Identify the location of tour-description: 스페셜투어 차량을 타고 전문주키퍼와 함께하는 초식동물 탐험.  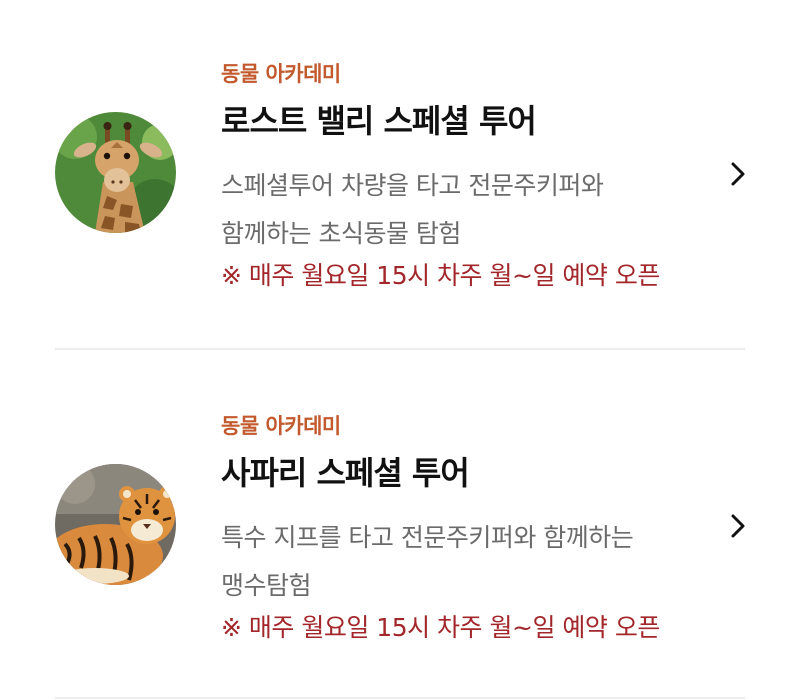
(461, 210).